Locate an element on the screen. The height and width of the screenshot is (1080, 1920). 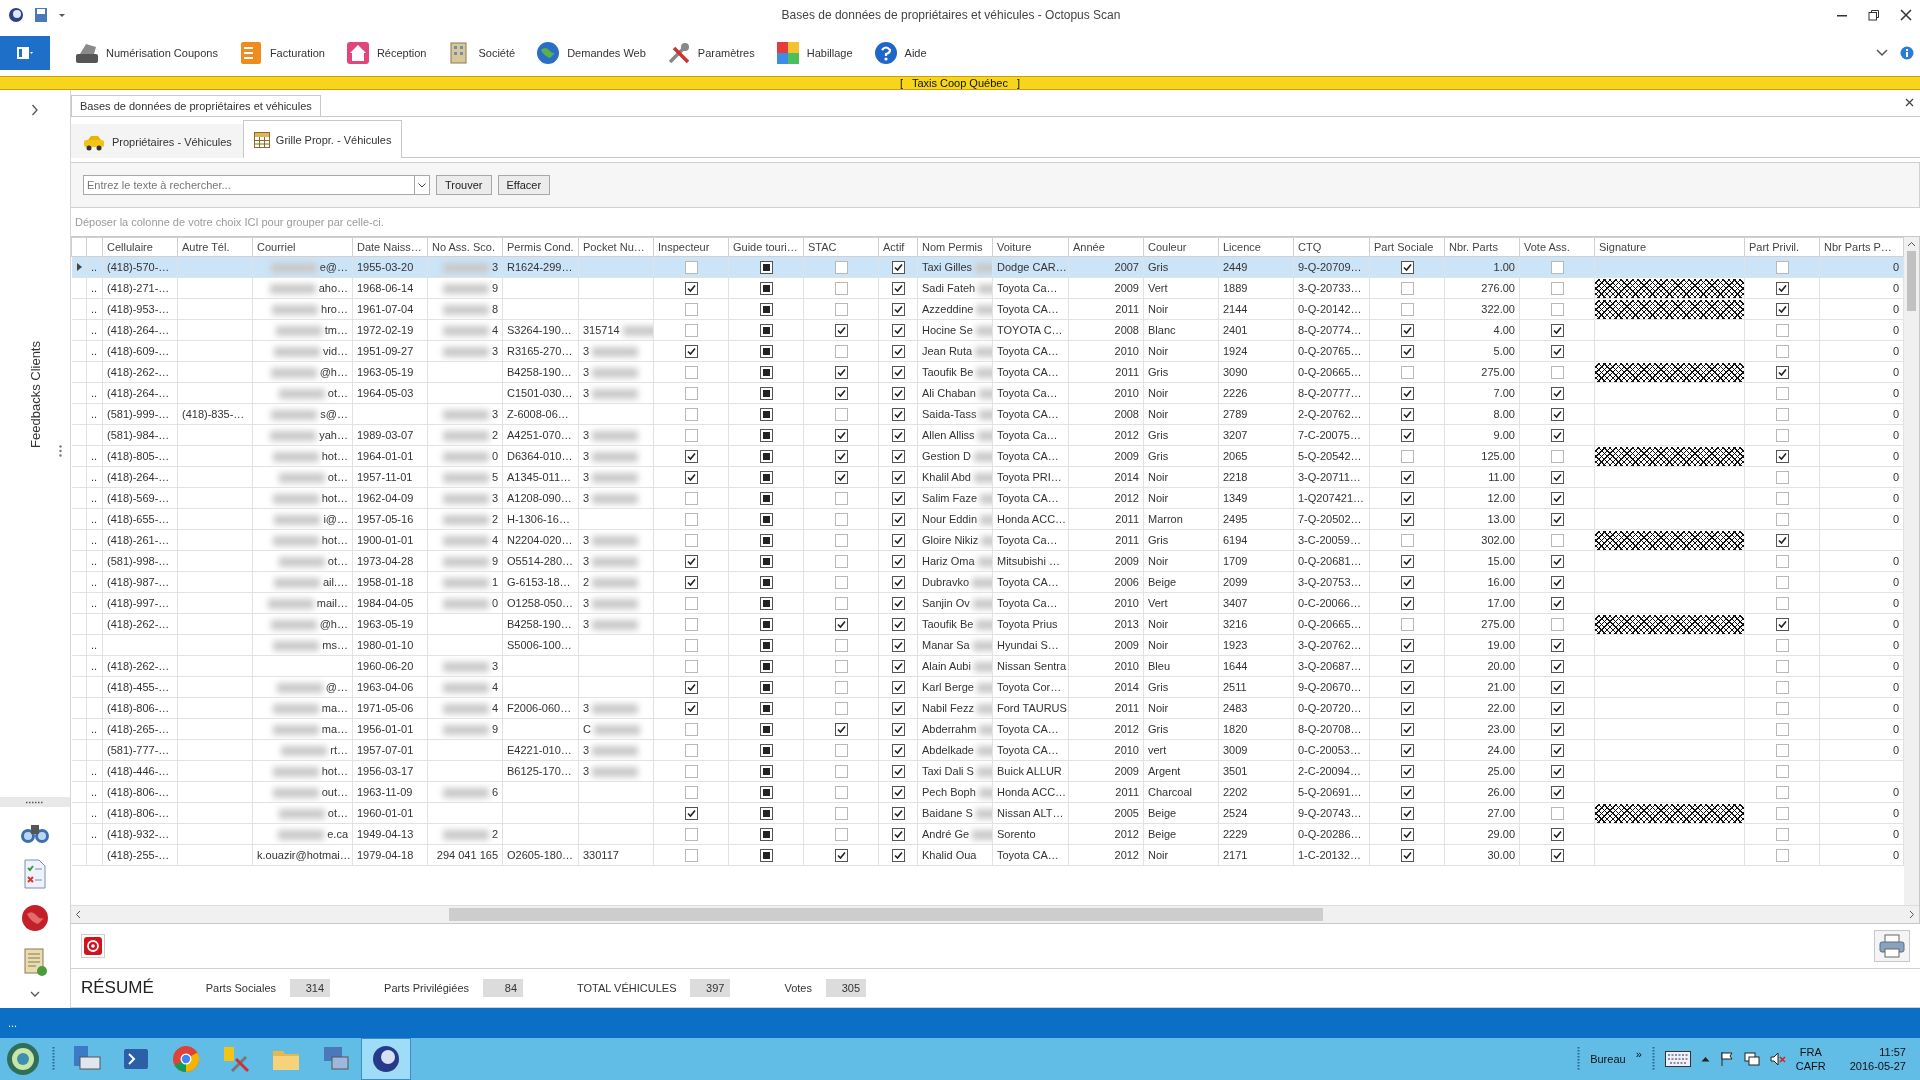
document-icon is located at coordinates (35, 962).